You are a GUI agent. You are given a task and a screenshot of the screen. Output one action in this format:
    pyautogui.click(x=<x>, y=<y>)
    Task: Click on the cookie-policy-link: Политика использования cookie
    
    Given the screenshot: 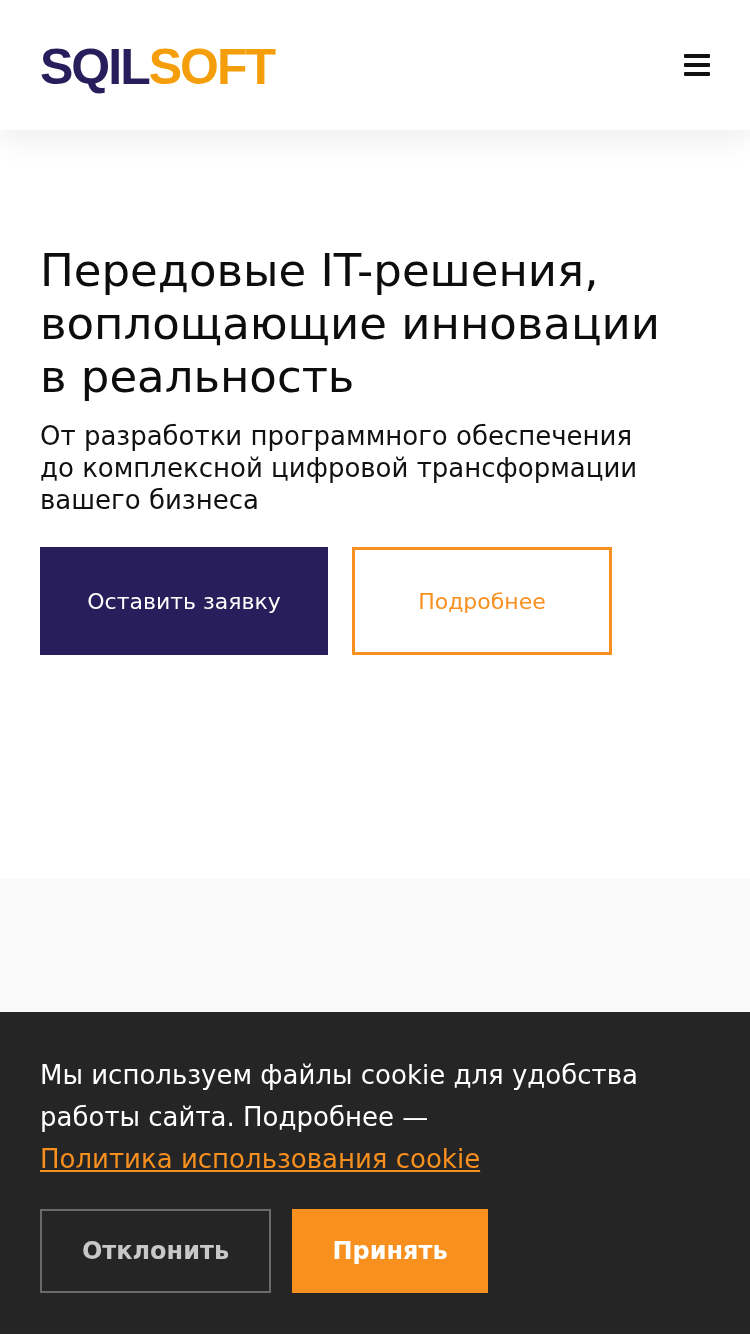 What is the action you would take?
    pyautogui.click(x=260, y=1159)
    